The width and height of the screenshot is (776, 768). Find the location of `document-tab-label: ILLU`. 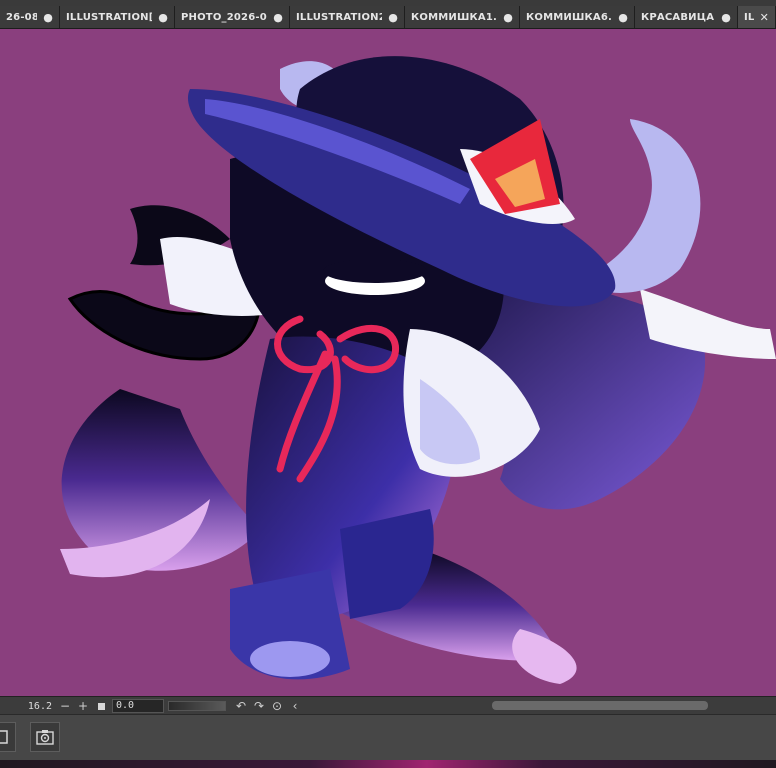

document-tab-label: ILLU is located at coordinates (749, 17).